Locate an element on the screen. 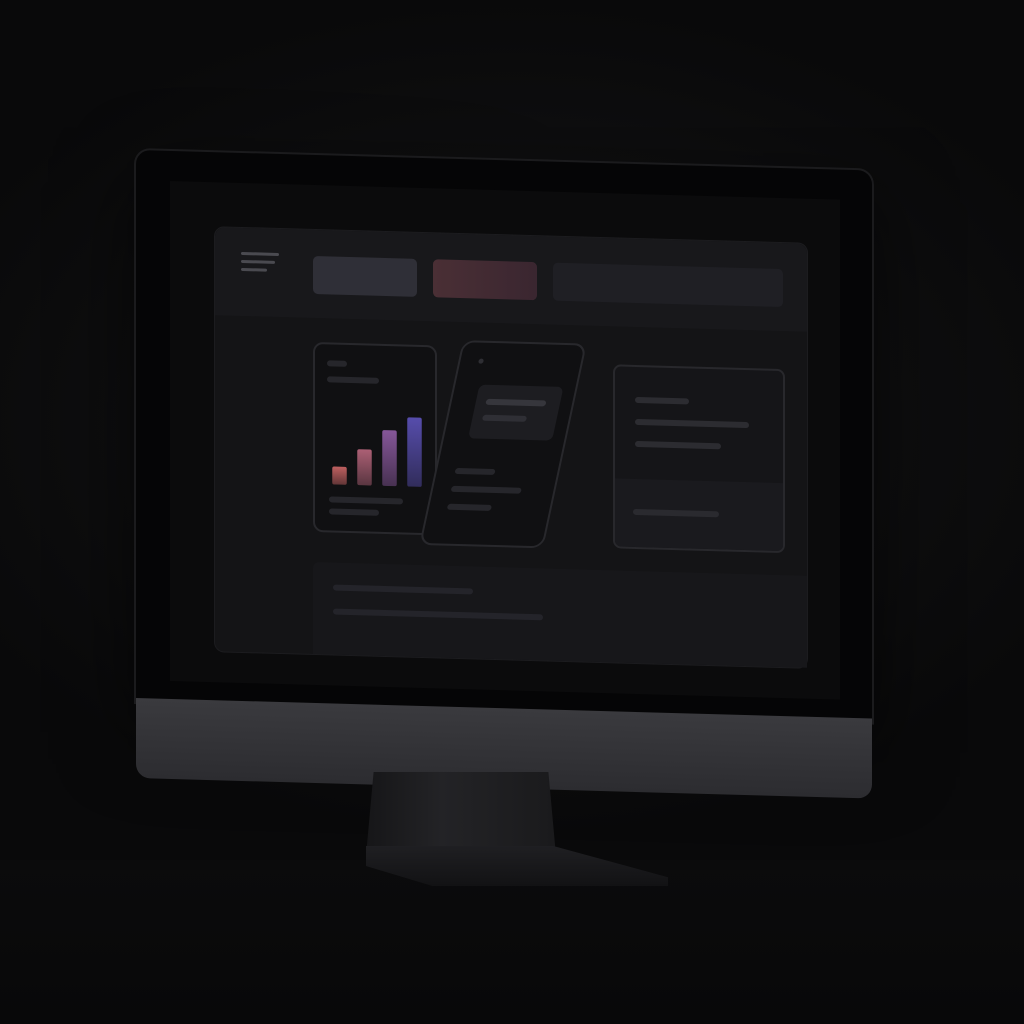  chart-card is located at coordinates (375, 438).